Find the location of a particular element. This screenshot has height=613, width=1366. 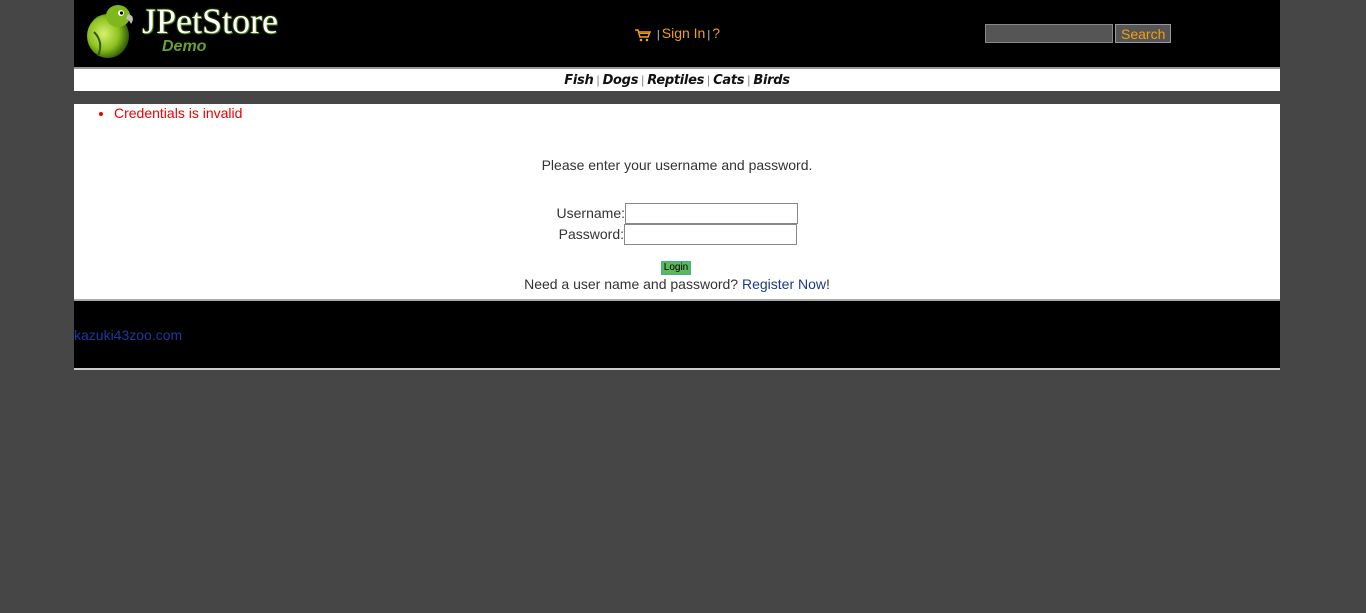

header-menu: | Sign In |? is located at coordinates (677, 33).